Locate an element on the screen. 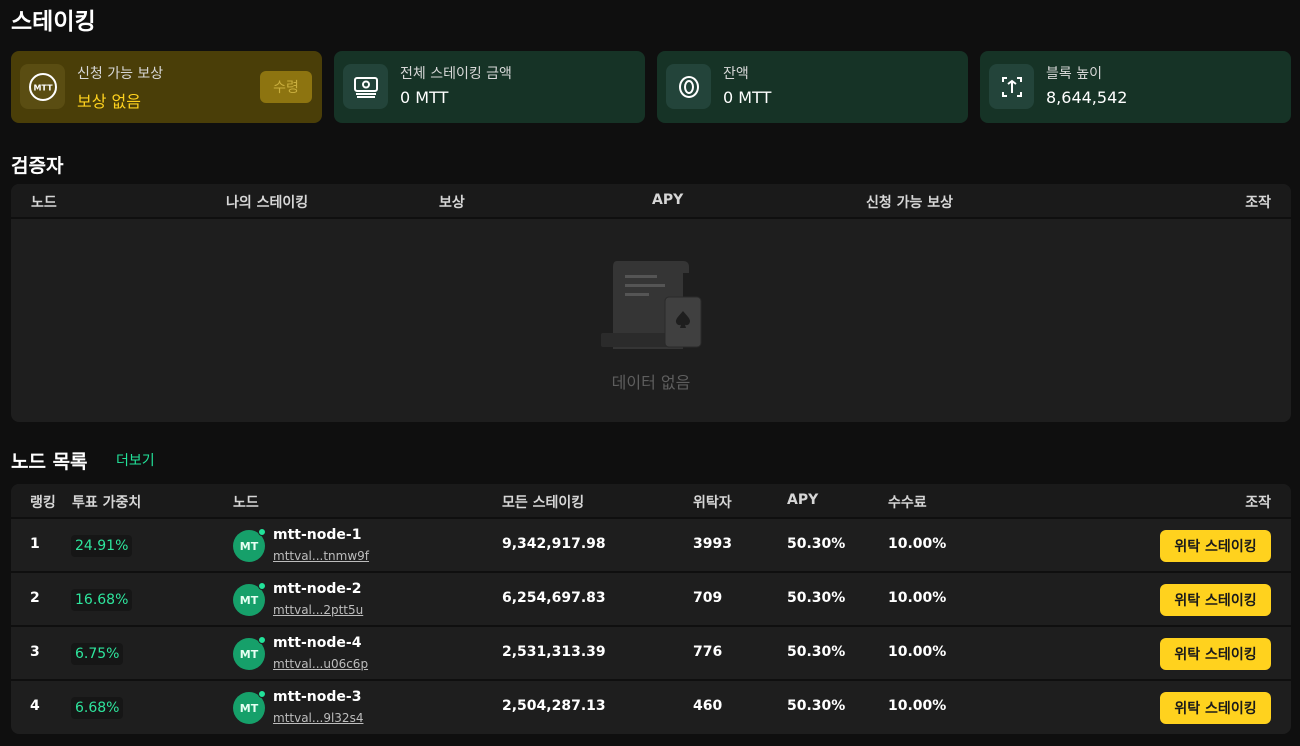 This screenshot has width=1300, height=746. col-rewards: 보상 is located at coordinates (452, 203).